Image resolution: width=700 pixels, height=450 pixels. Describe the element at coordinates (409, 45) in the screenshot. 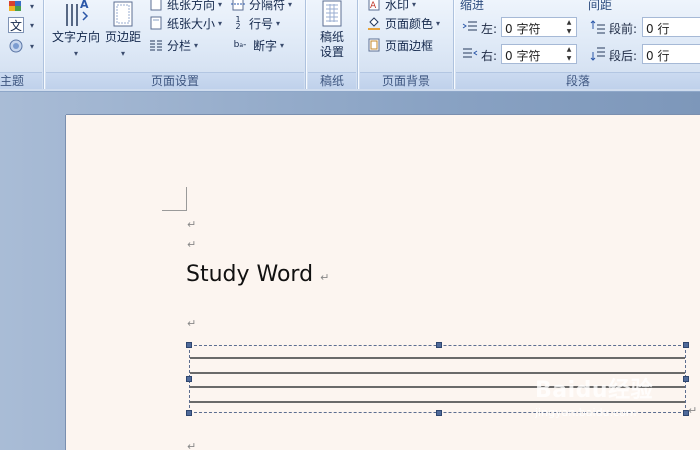

I see `page-borders-label: 页面边框` at that location.